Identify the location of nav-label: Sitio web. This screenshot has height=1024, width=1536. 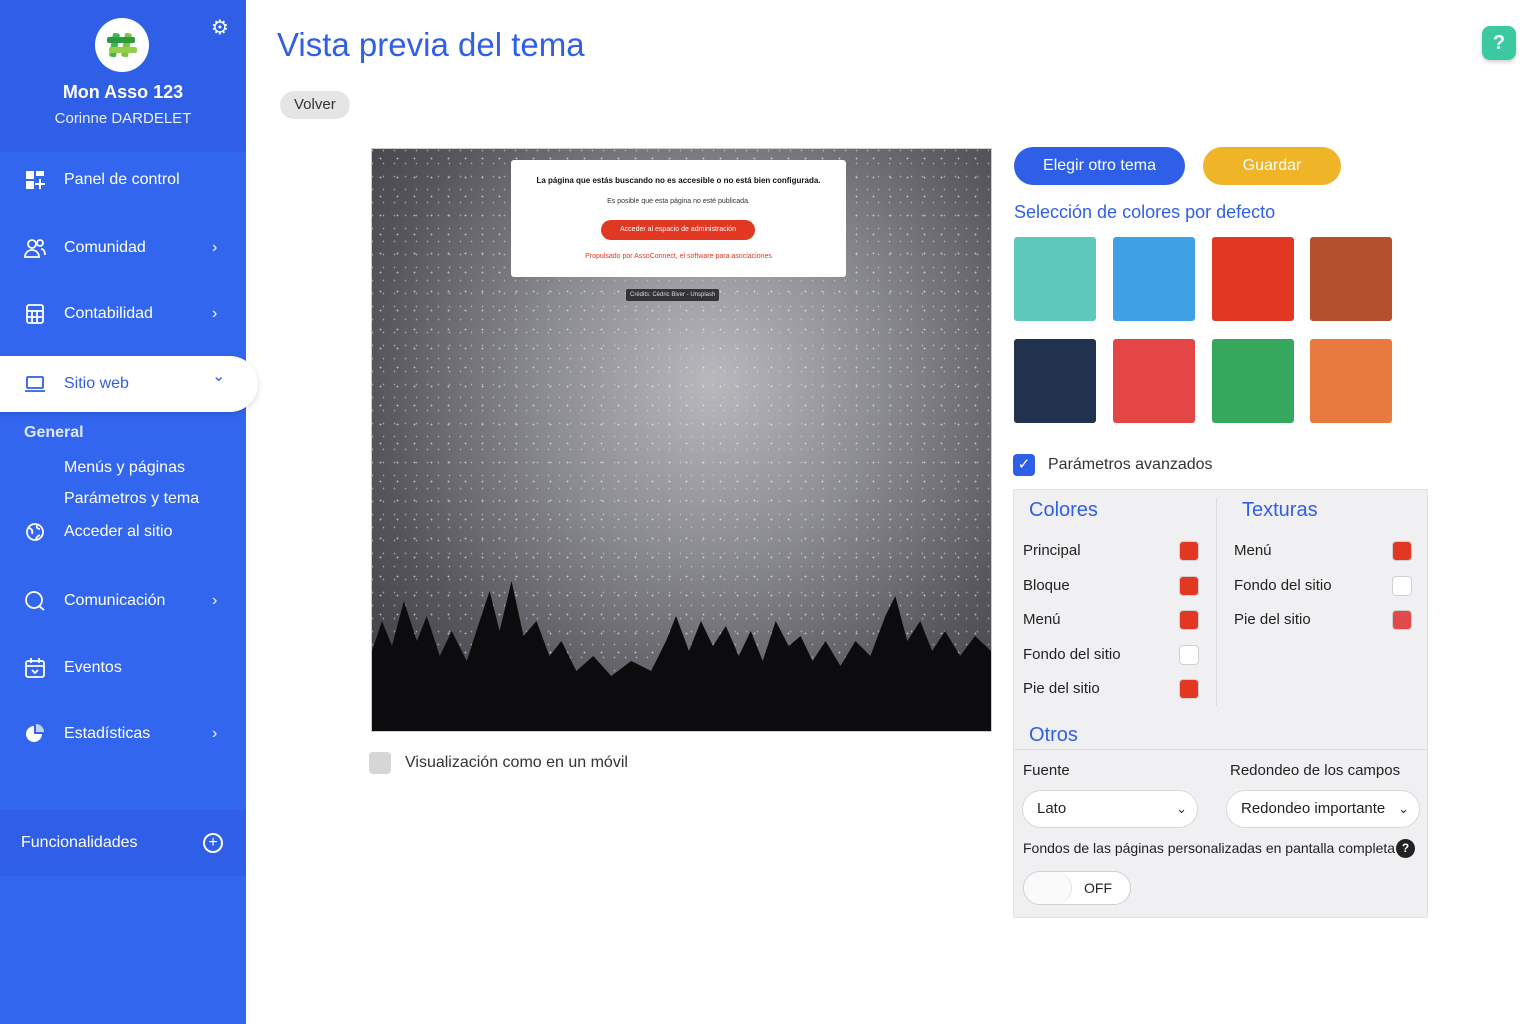
(96, 383).